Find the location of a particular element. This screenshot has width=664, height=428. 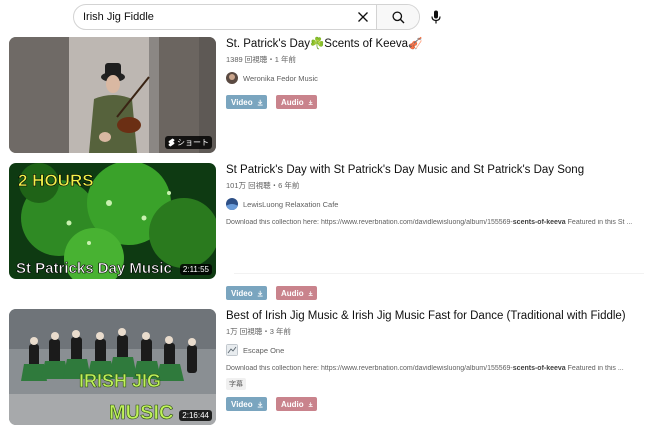

search-button is located at coordinates (397, 17).